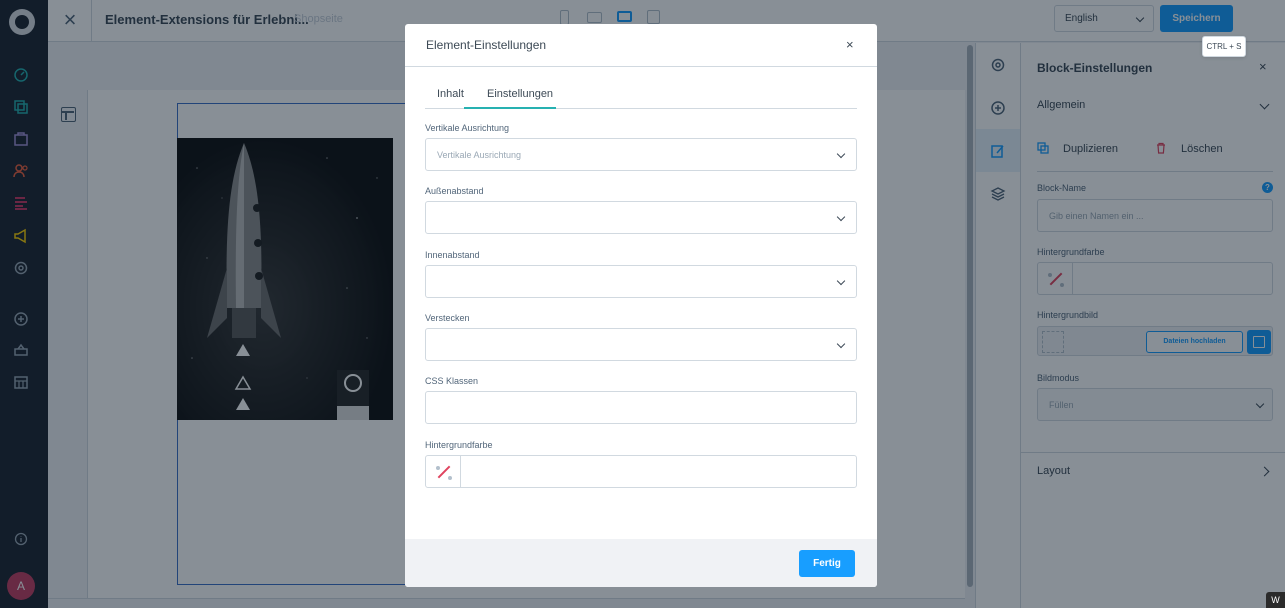  I want to click on modal-bg-color-label: Hintergrundfarbe, so click(459, 445).